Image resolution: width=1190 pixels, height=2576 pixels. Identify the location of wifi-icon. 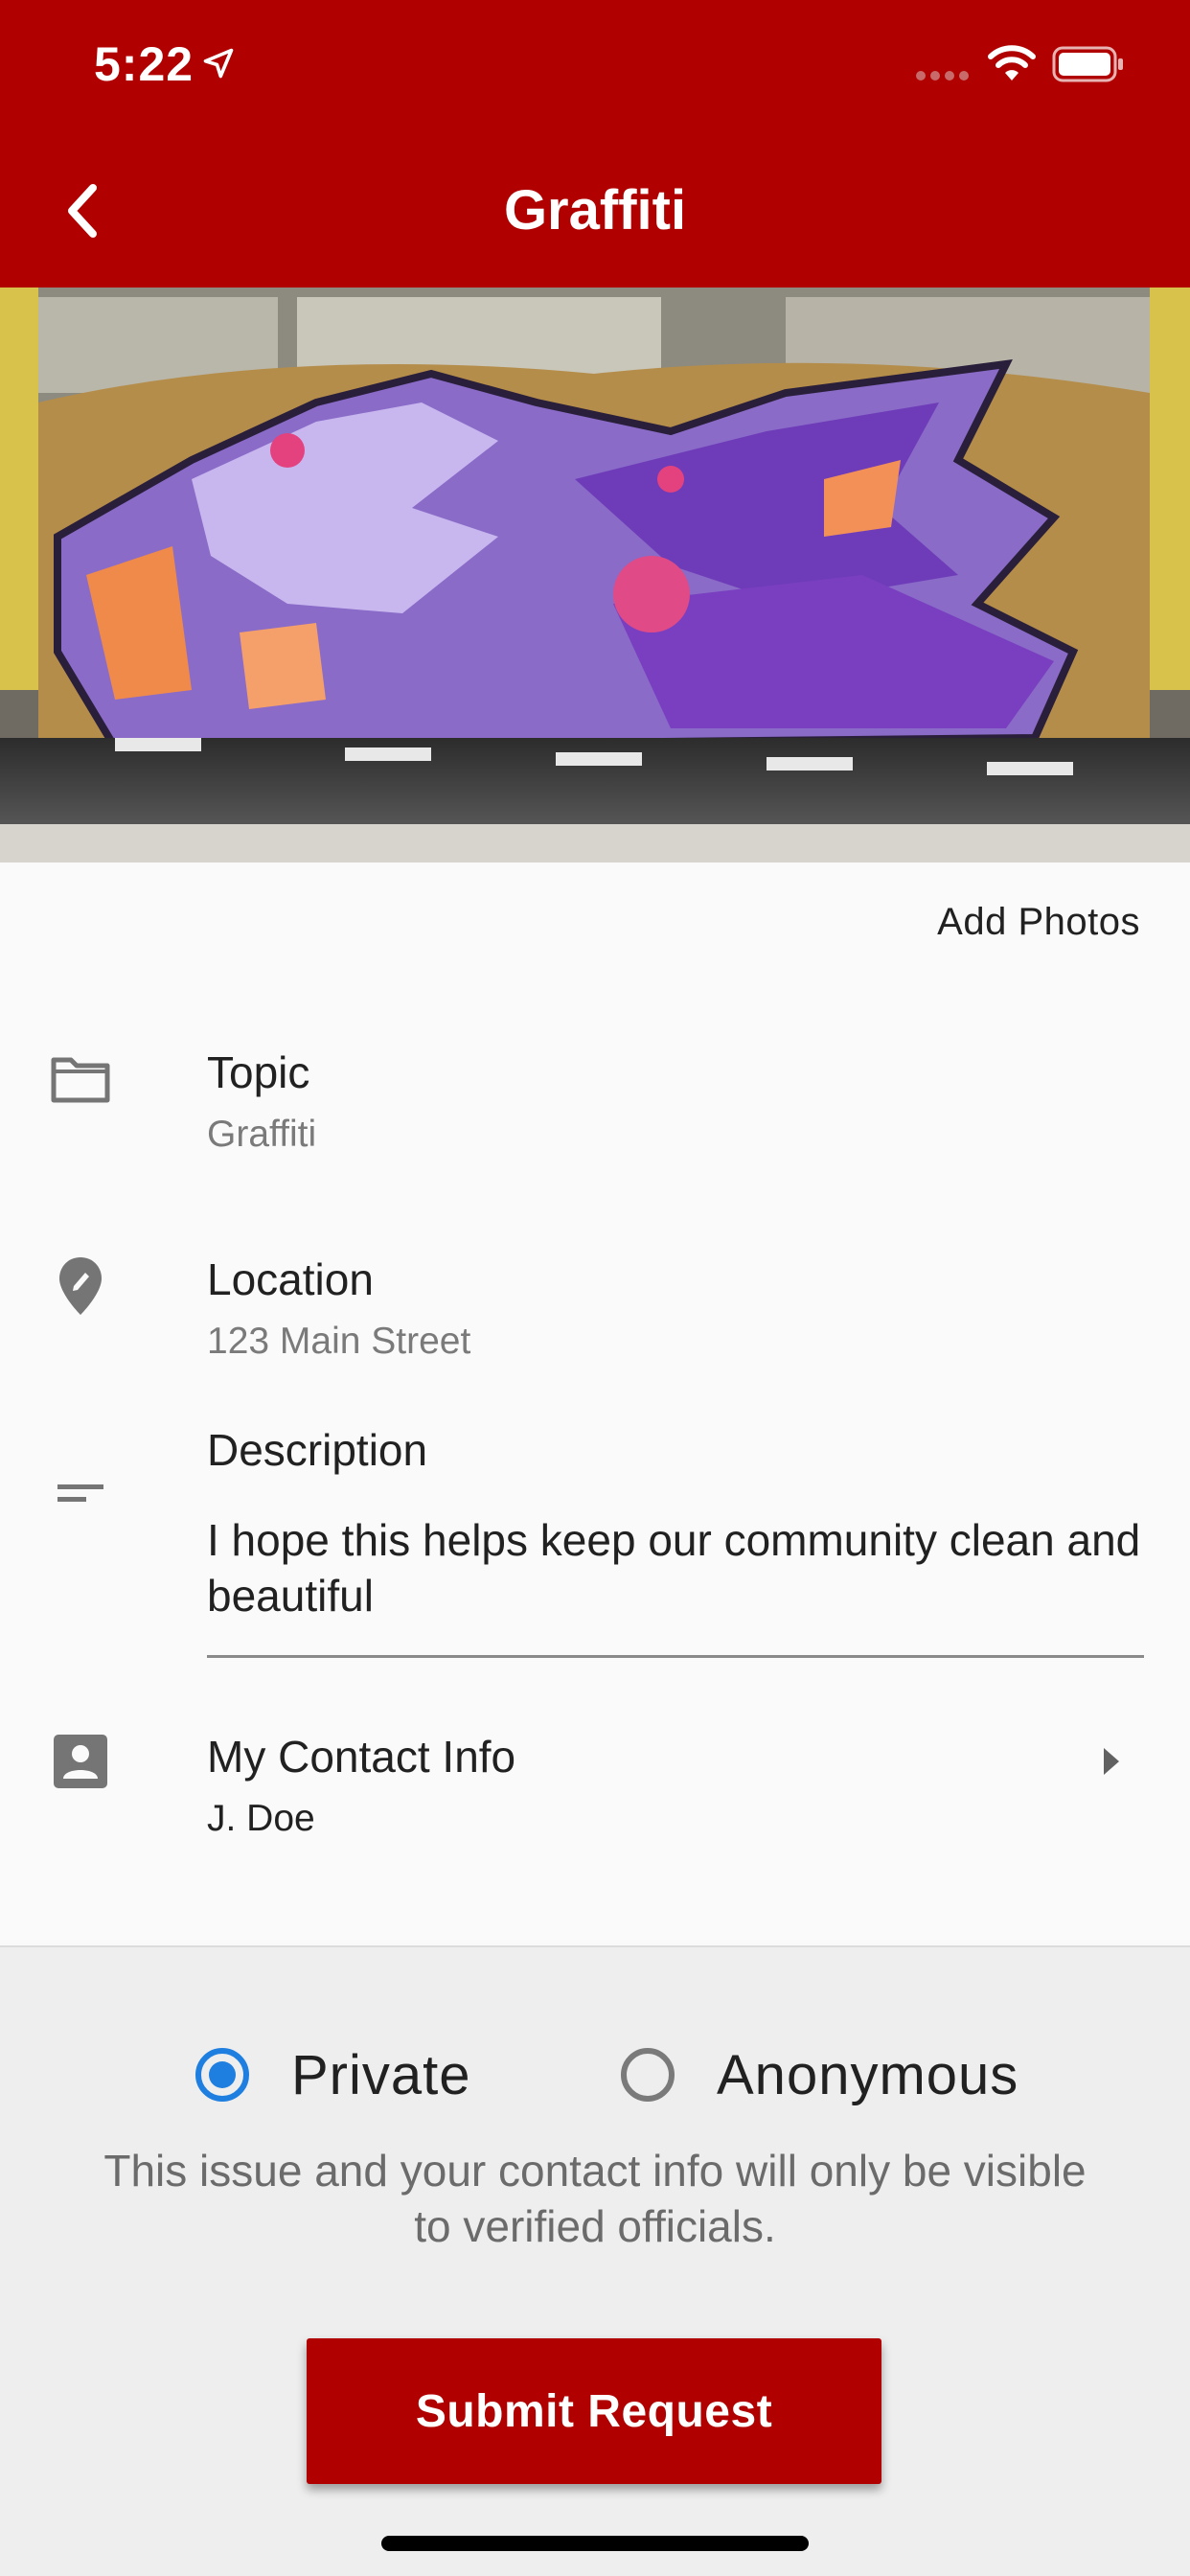
(1012, 63).